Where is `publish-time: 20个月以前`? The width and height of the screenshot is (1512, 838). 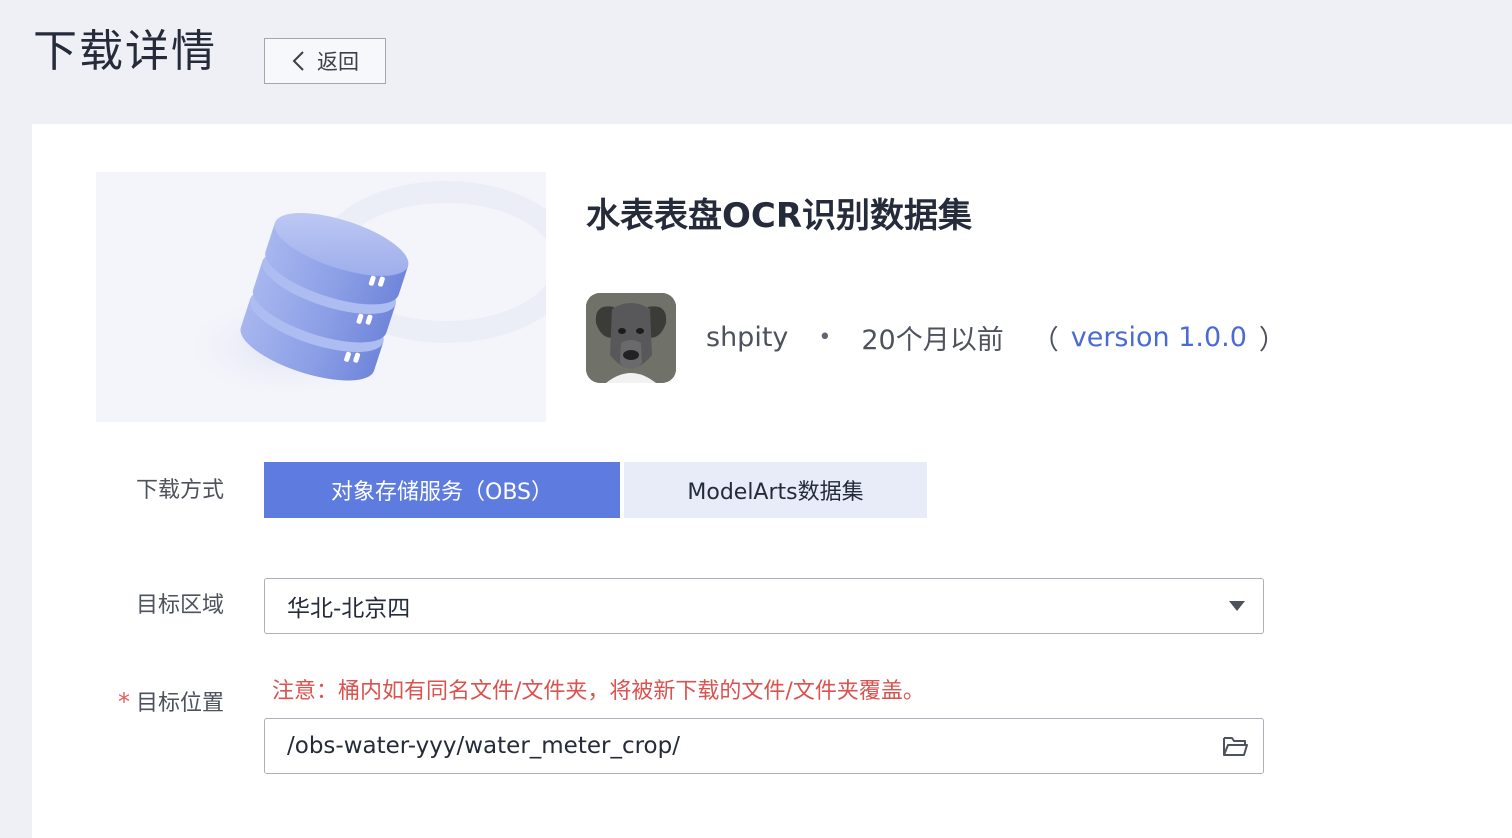 publish-time: 20个月以前 is located at coordinates (932, 340).